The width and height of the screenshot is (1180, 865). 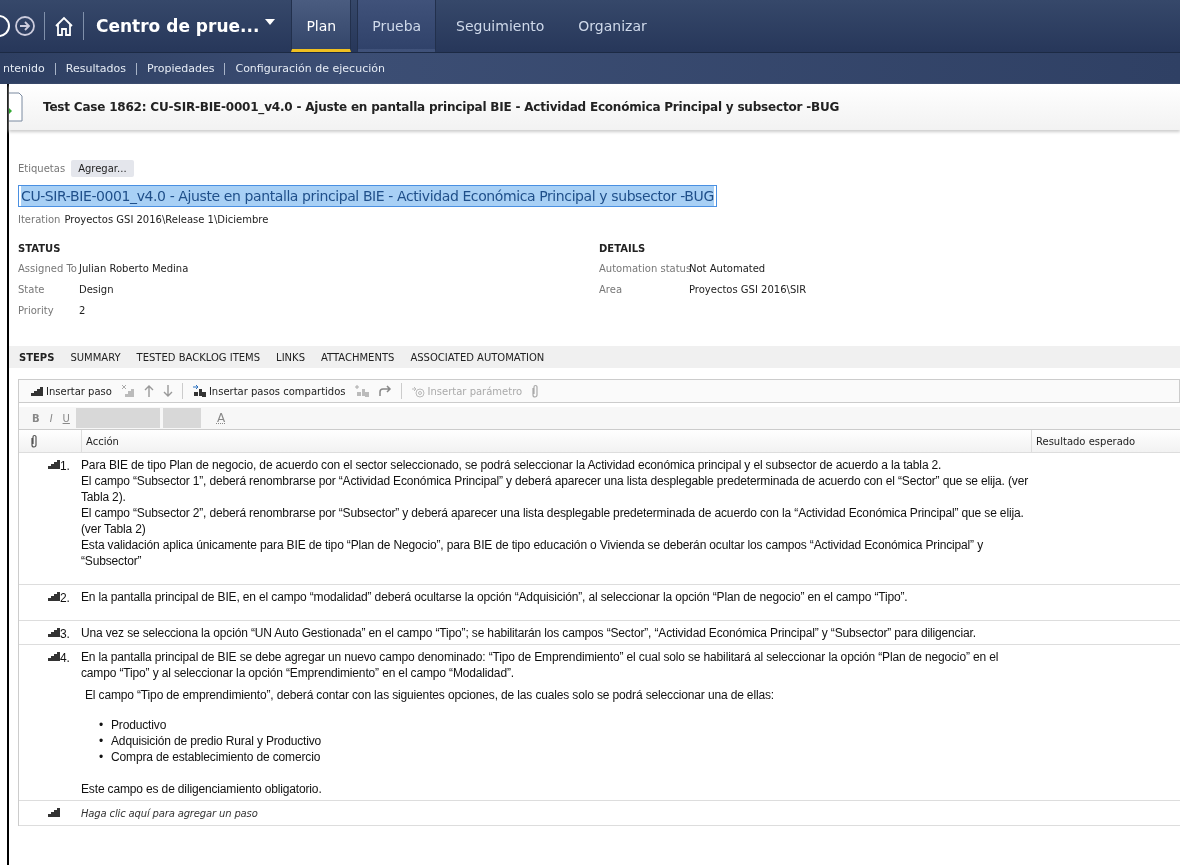 I want to click on step-number: 4., so click(x=65, y=658).